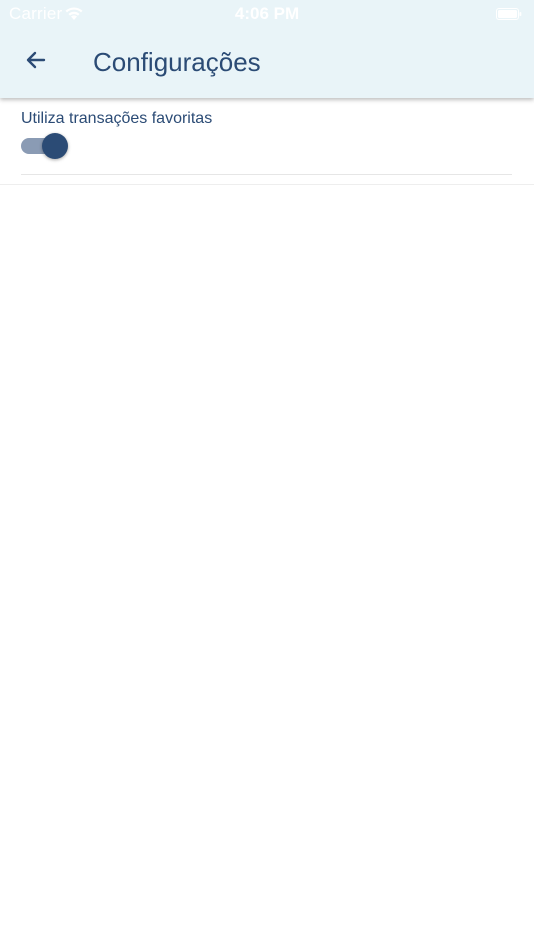 The height and width of the screenshot is (950, 534). Describe the element at coordinates (266, 136) in the screenshot. I see `setting-row-favorite-transactions: Utiliza transações favoritas` at that location.